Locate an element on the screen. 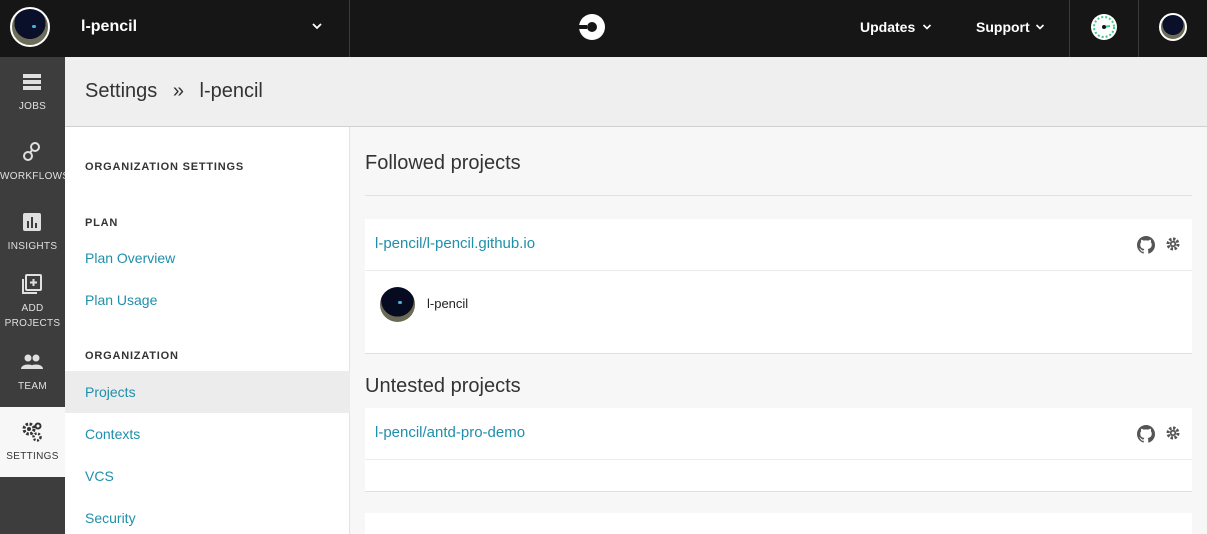  nav-item-team: TEAM is located at coordinates (32, 372).